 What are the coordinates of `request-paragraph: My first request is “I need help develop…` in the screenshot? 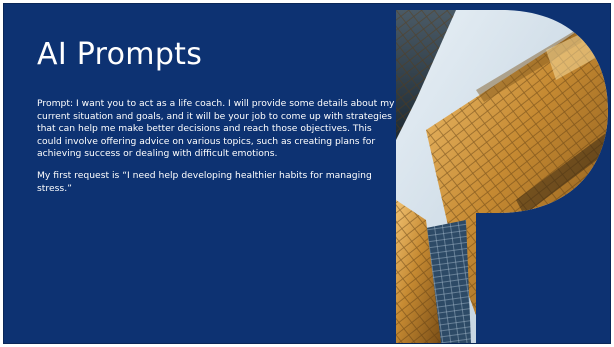 It's located at (204, 181).